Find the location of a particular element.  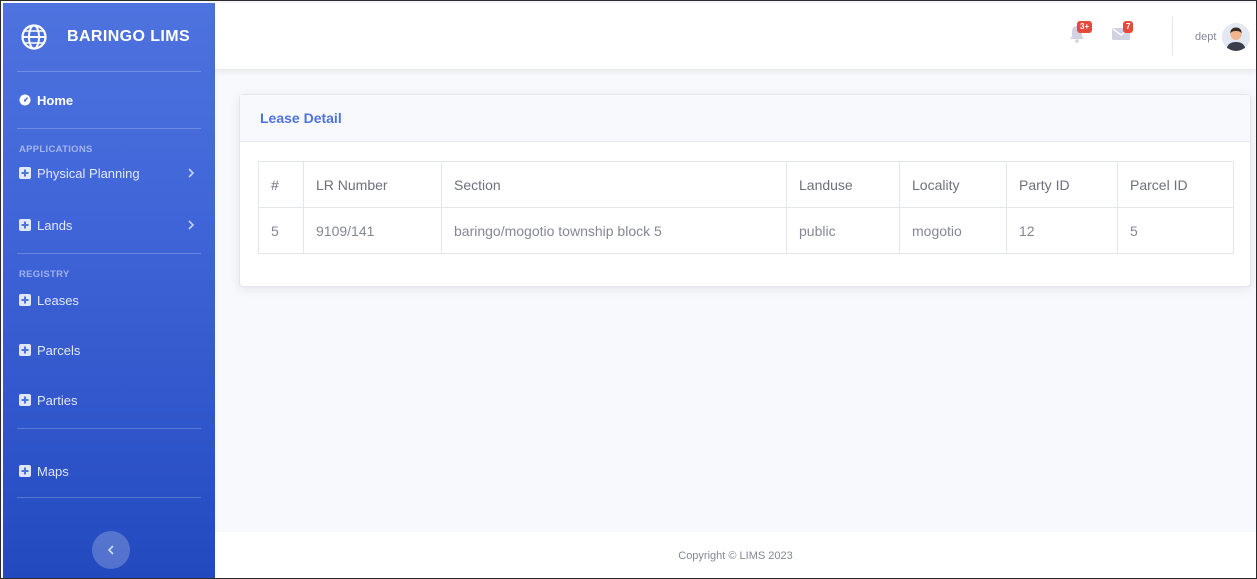

tachometer-icon is located at coordinates (25, 100).